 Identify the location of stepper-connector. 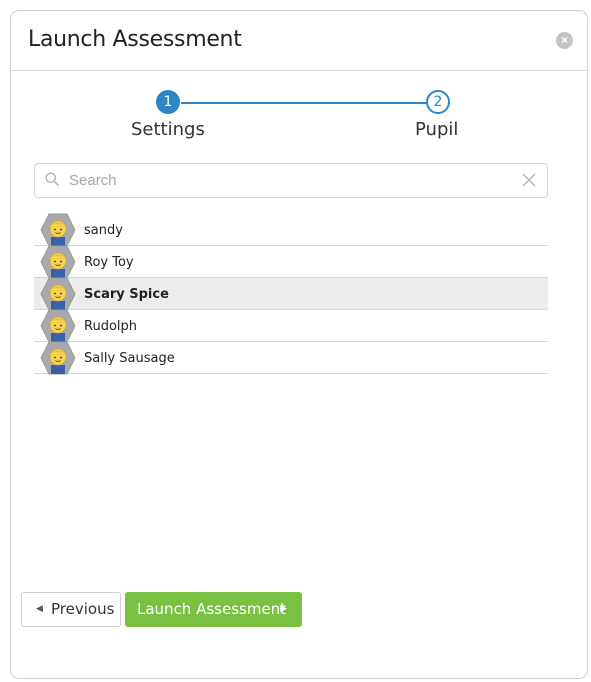
(309, 103).